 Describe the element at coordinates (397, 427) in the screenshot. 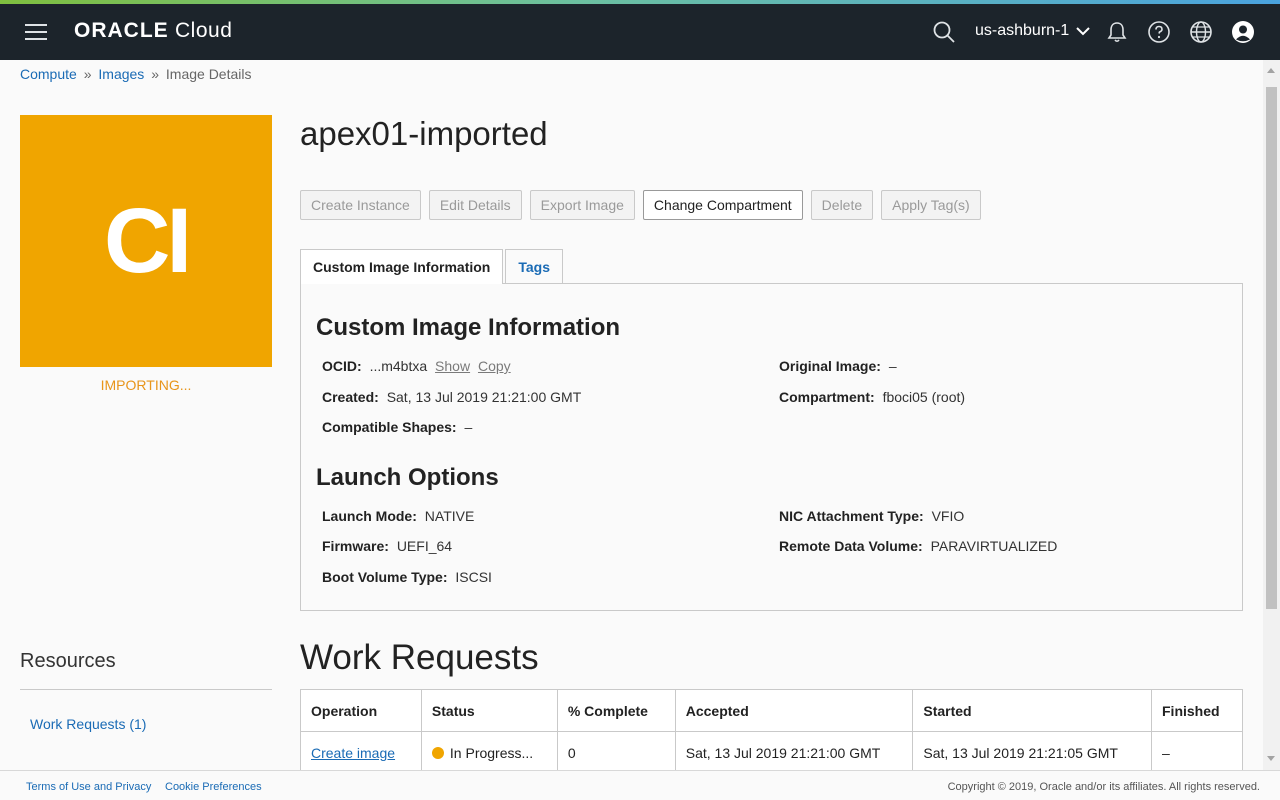

I see `compatible-shapes-field: Compatible Shapes: –` at that location.